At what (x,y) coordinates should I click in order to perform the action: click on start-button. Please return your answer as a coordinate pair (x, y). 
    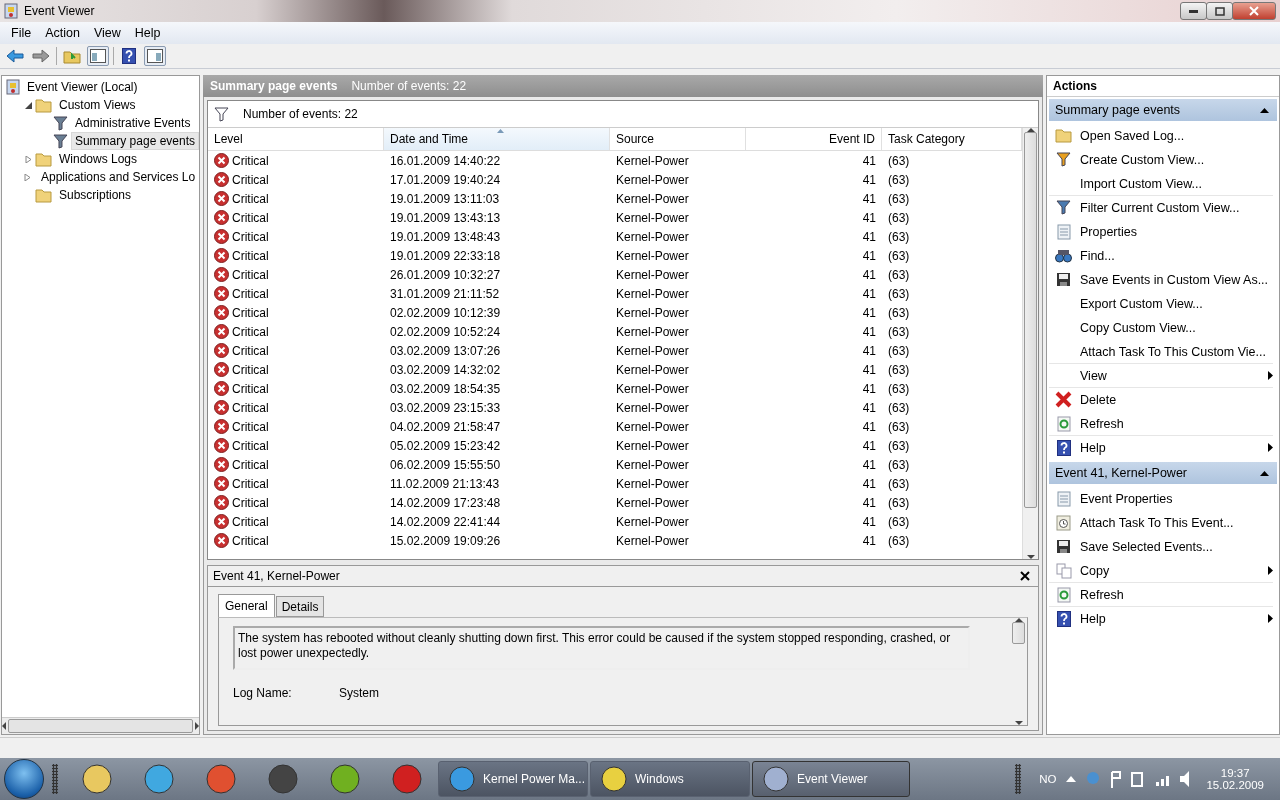
    Looking at the image, I should click on (24, 779).